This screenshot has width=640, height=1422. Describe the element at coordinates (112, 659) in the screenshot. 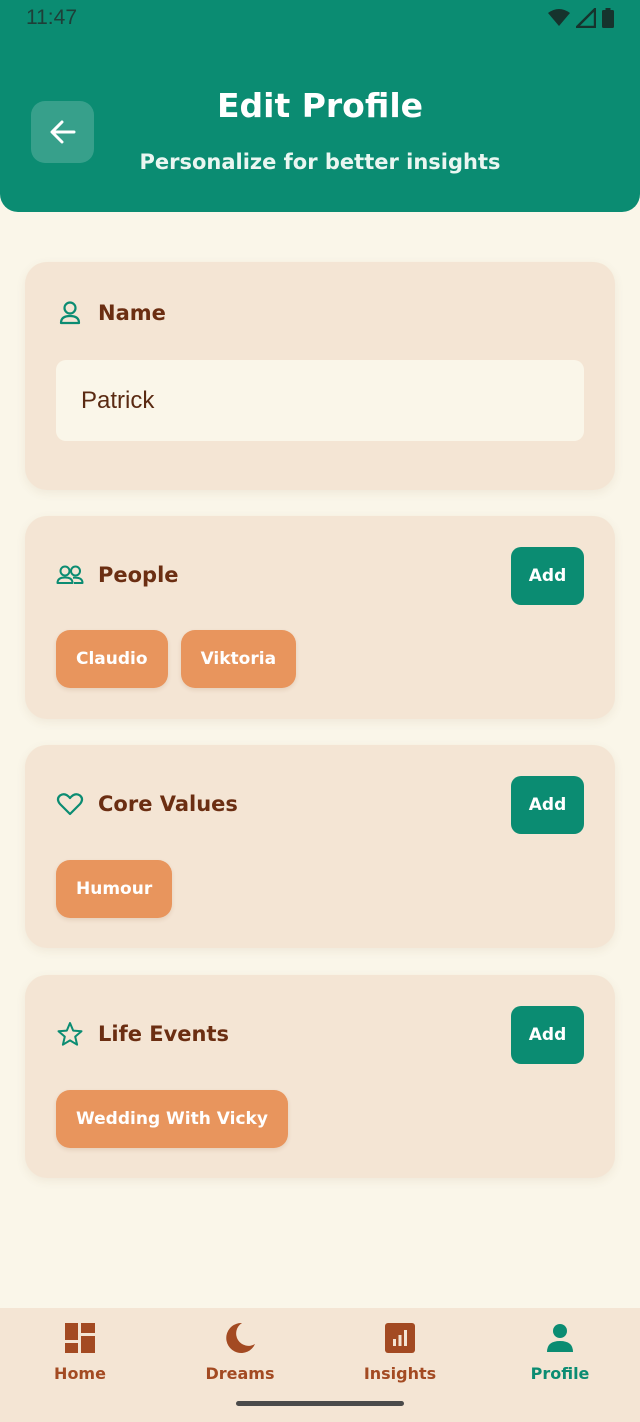

I see `chip-person: Claudio` at that location.